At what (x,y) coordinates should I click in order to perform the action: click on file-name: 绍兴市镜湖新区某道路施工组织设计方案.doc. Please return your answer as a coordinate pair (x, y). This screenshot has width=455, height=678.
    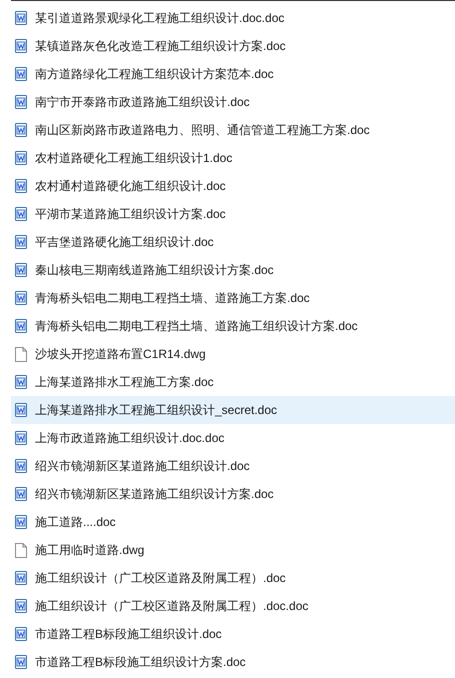
    Looking at the image, I should click on (154, 494).